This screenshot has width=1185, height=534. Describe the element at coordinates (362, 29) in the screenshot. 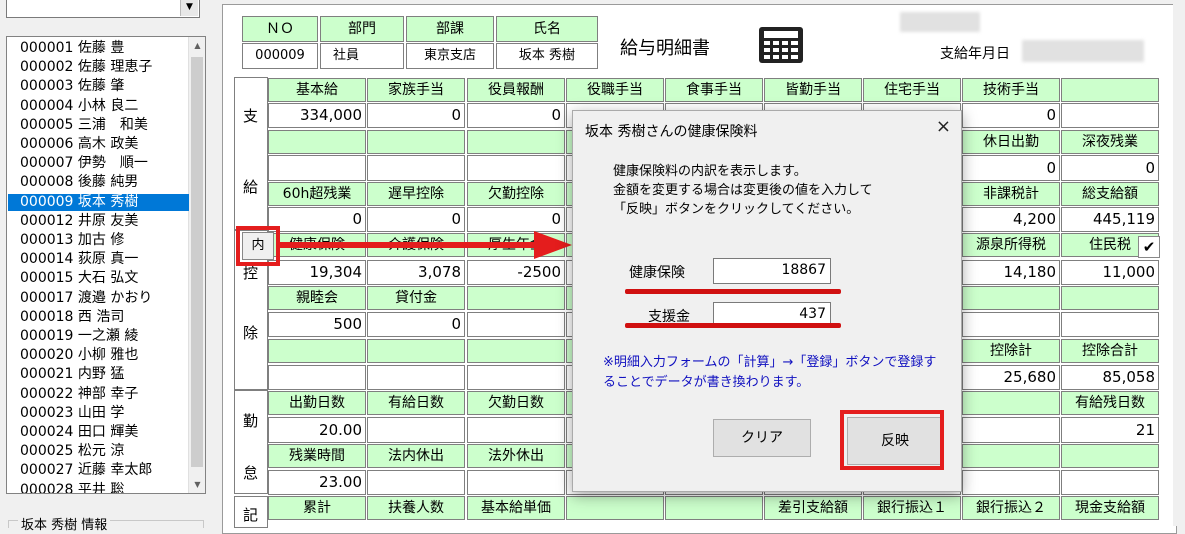

I see `dept-header: 部門` at that location.